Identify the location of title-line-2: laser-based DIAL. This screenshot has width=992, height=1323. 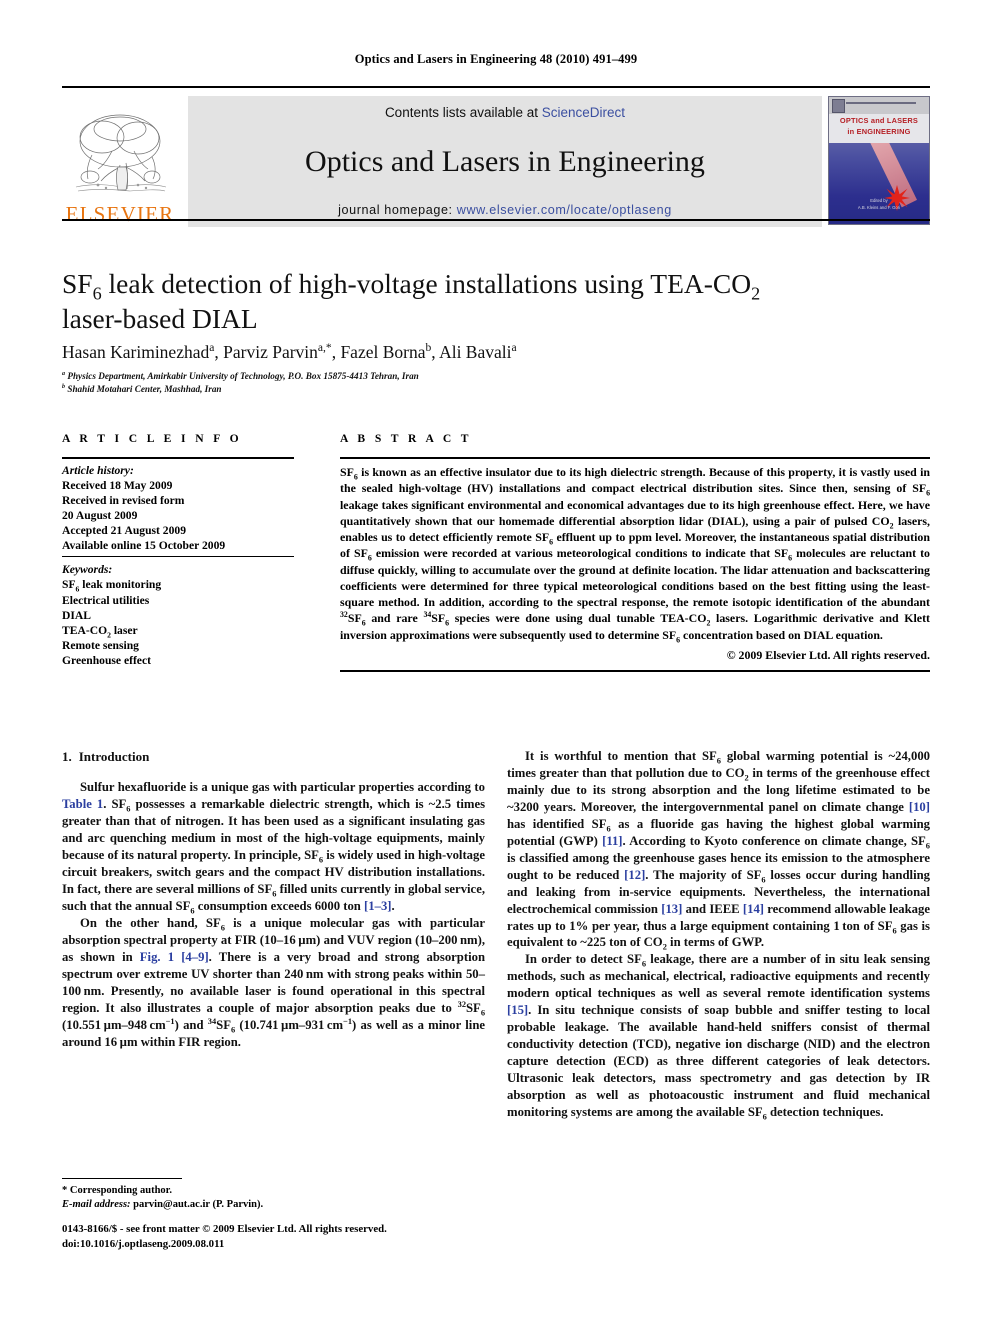
(160, 319).